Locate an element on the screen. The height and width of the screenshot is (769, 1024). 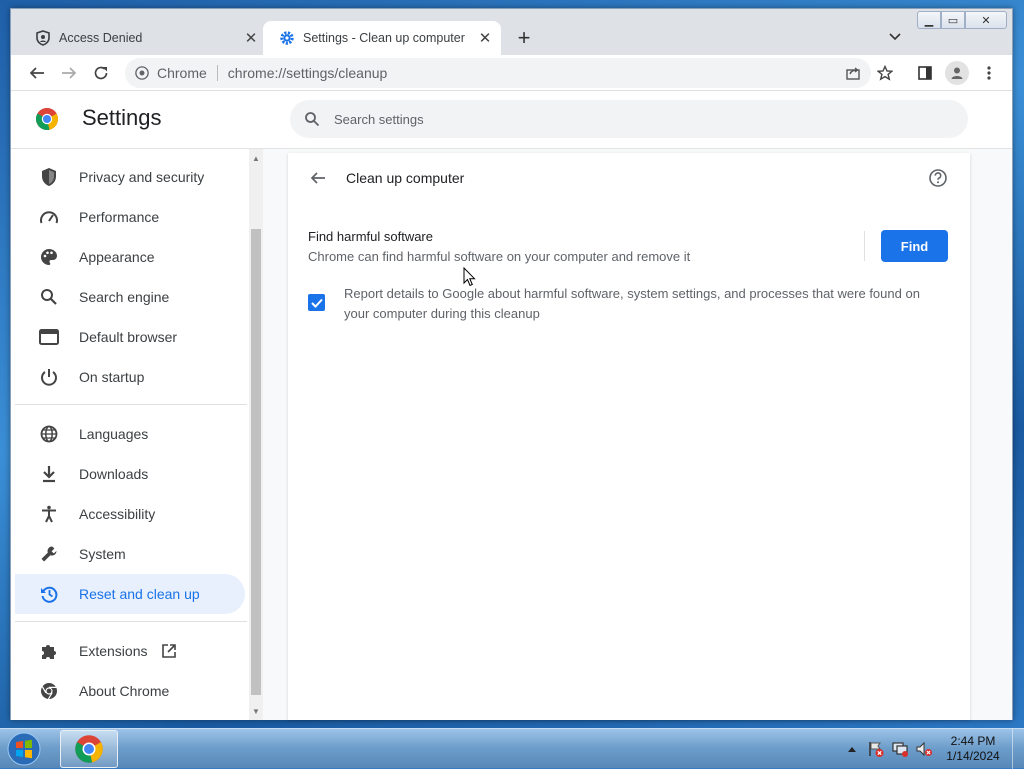
chevron-down-icon is located at coordinates (895, 37).